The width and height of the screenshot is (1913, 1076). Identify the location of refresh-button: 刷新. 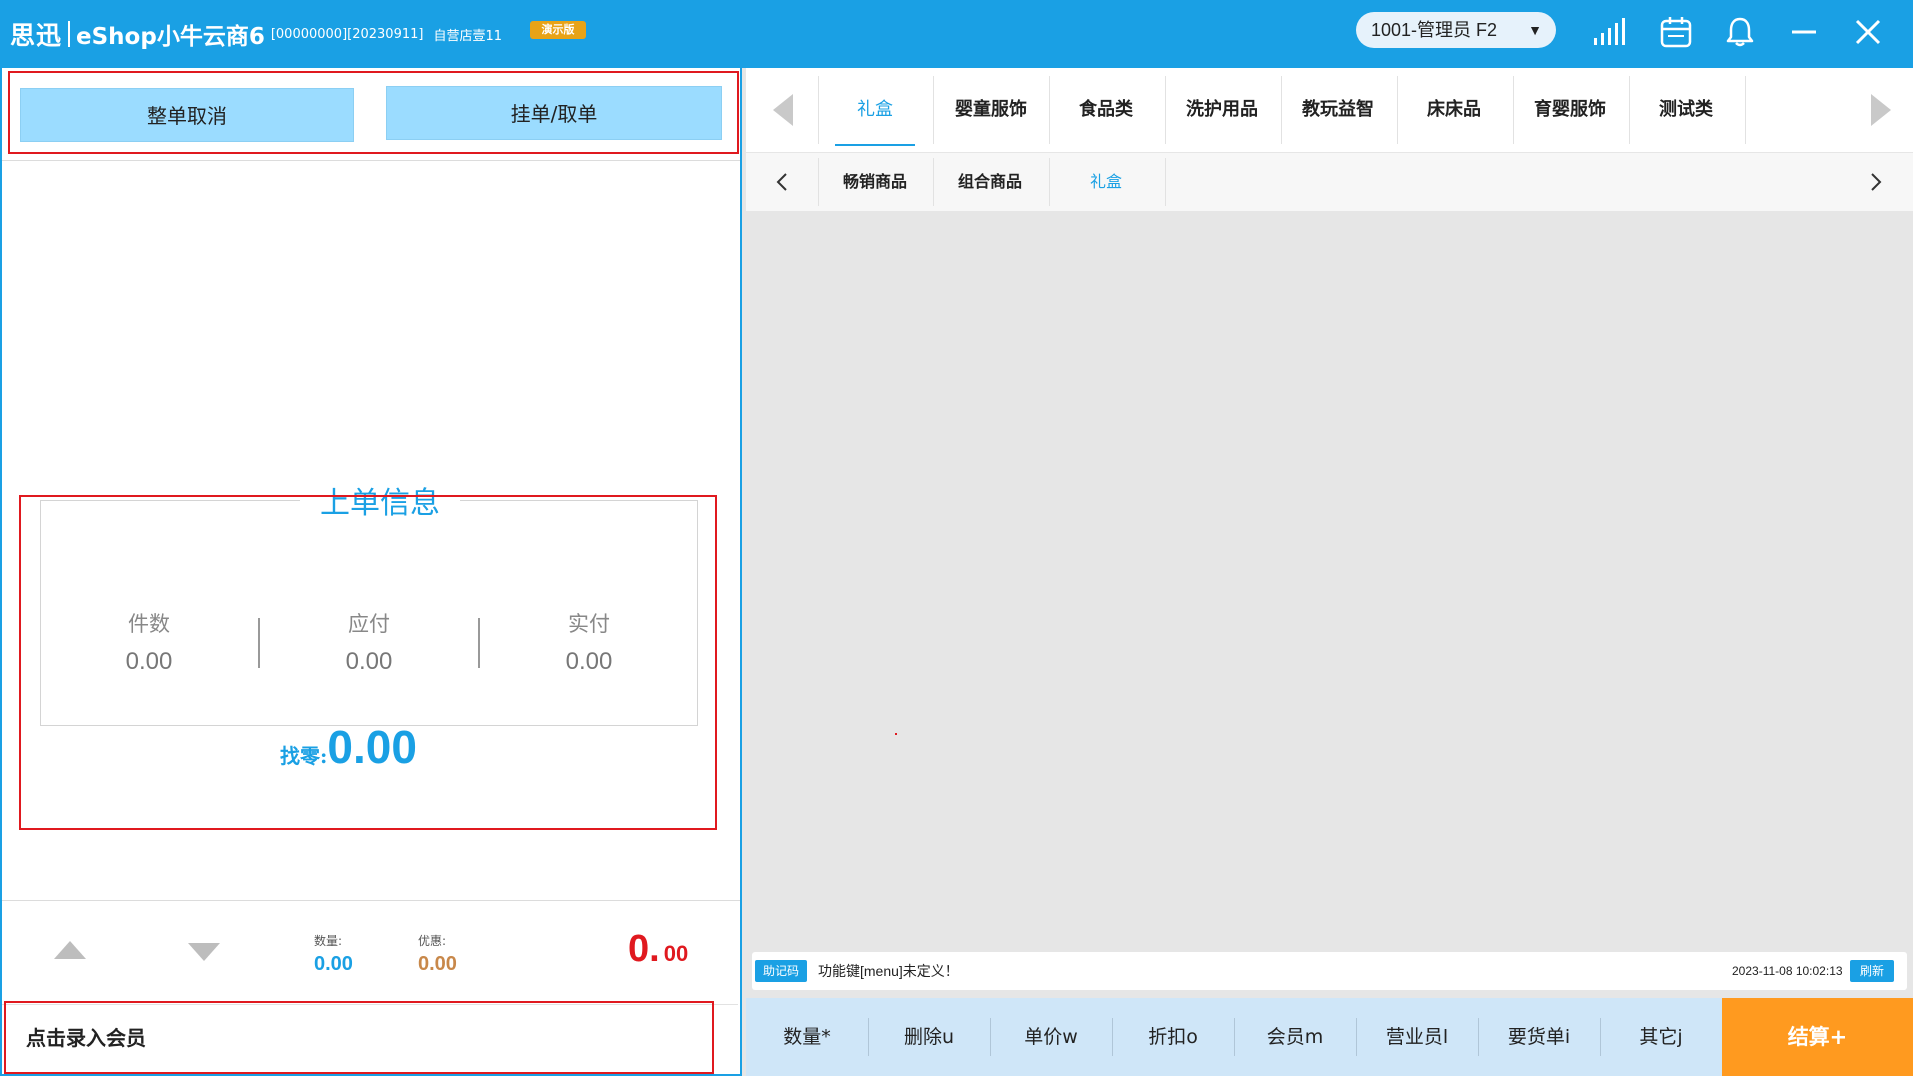
(1872, 971).